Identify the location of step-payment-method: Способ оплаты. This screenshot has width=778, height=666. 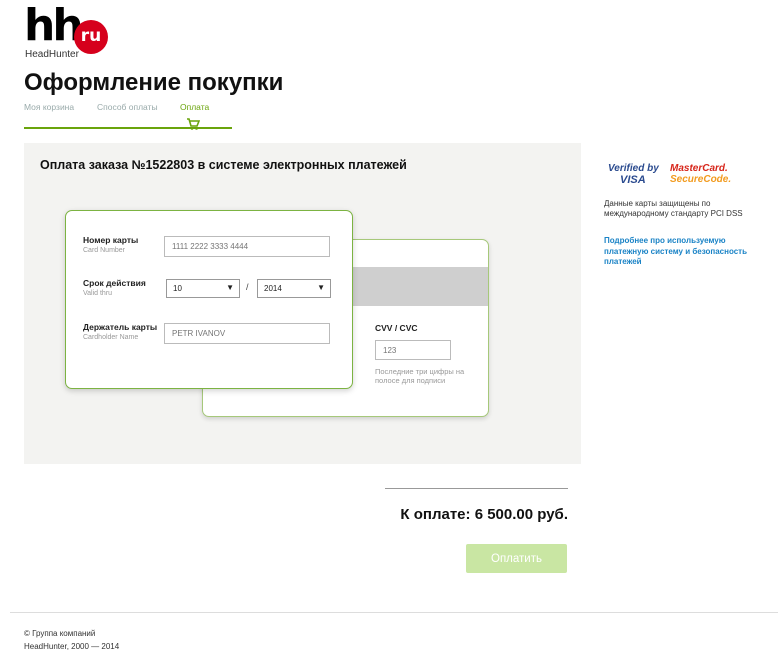
(127, 107).